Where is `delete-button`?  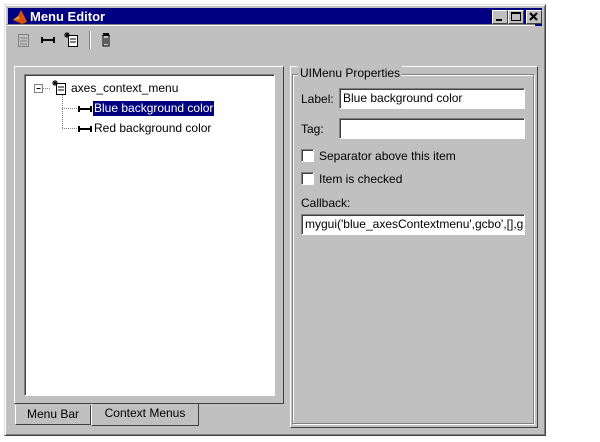 delete-button is located at coordinates (106, 40).